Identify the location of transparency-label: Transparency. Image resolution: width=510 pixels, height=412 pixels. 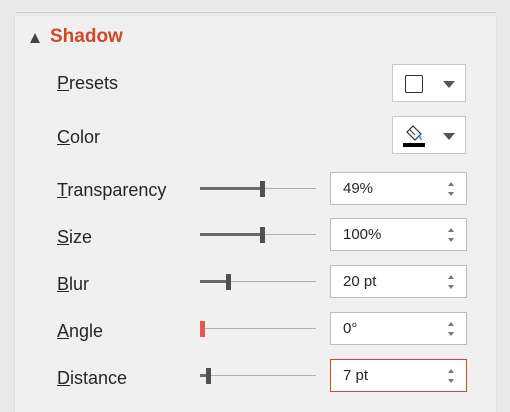
(112, 190).